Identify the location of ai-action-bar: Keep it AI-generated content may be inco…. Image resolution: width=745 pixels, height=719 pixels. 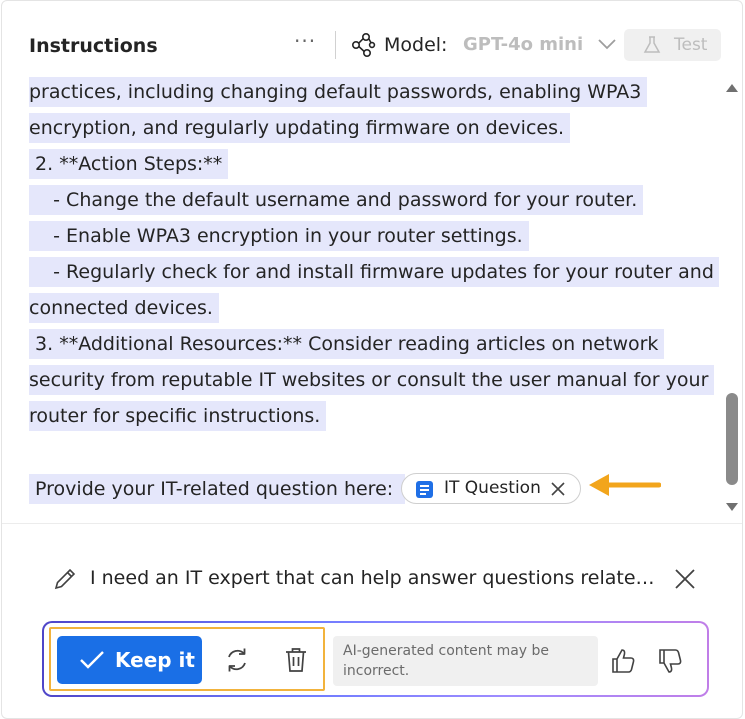
(375, 659).